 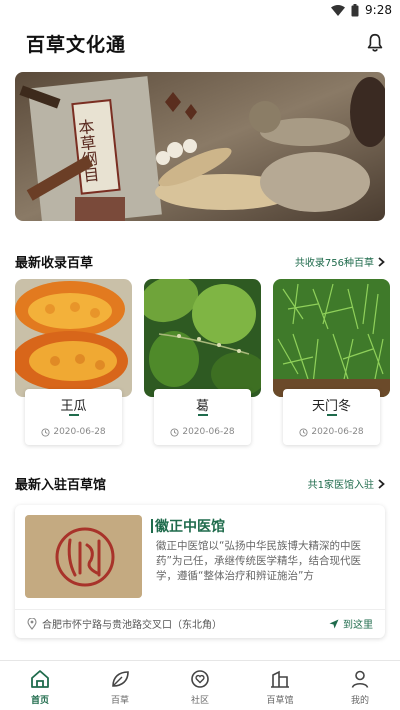 What do you see at coordinates (200, 484) in the screenshot?
I see `latest-clinics-header: 最新入驻百草馆 共1家医馆入驻` at bounding box center [200, 484].